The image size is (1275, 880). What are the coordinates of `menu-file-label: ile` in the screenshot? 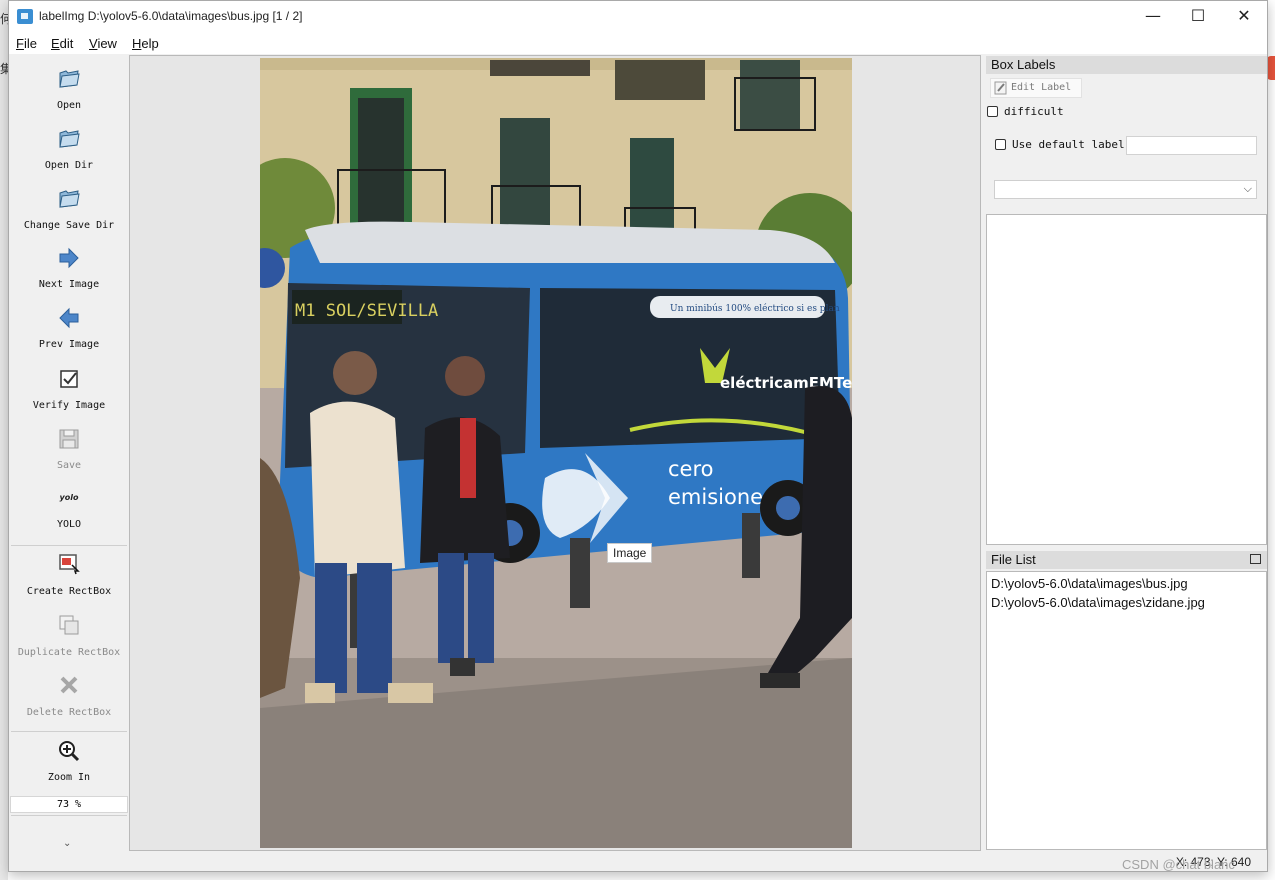 It's located at (30, 43).